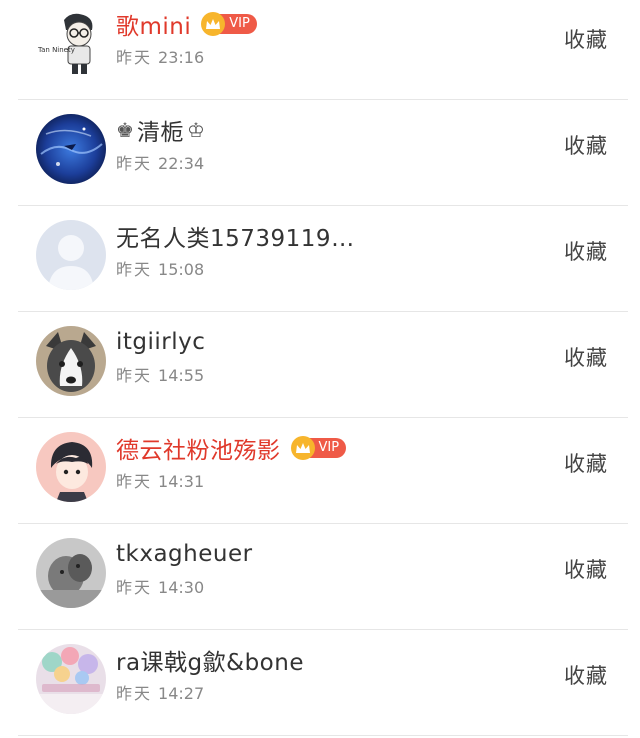 The image size is (640, 738). I want to click on user-name: 清栀, so click(160, 130).